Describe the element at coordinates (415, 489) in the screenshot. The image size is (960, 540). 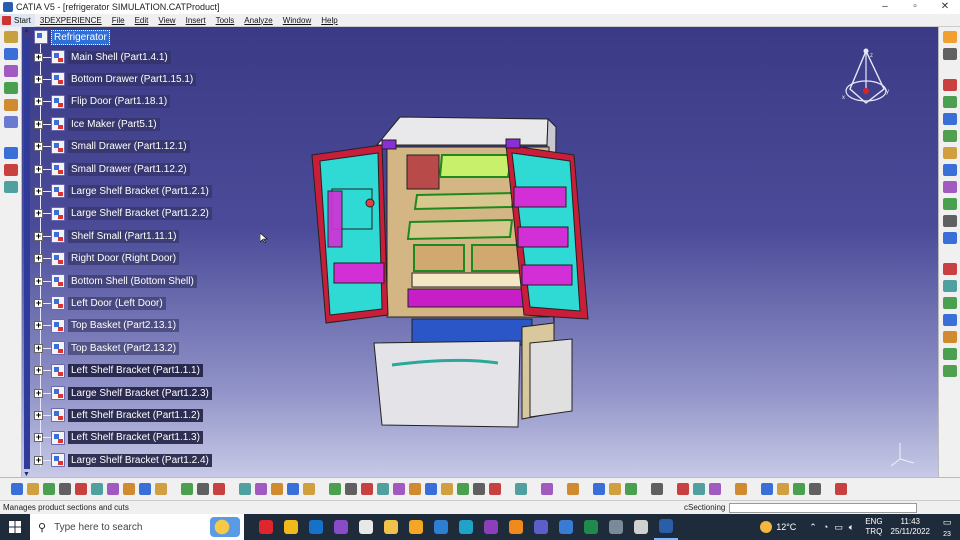
I see `zoom-out-icon` at that location.